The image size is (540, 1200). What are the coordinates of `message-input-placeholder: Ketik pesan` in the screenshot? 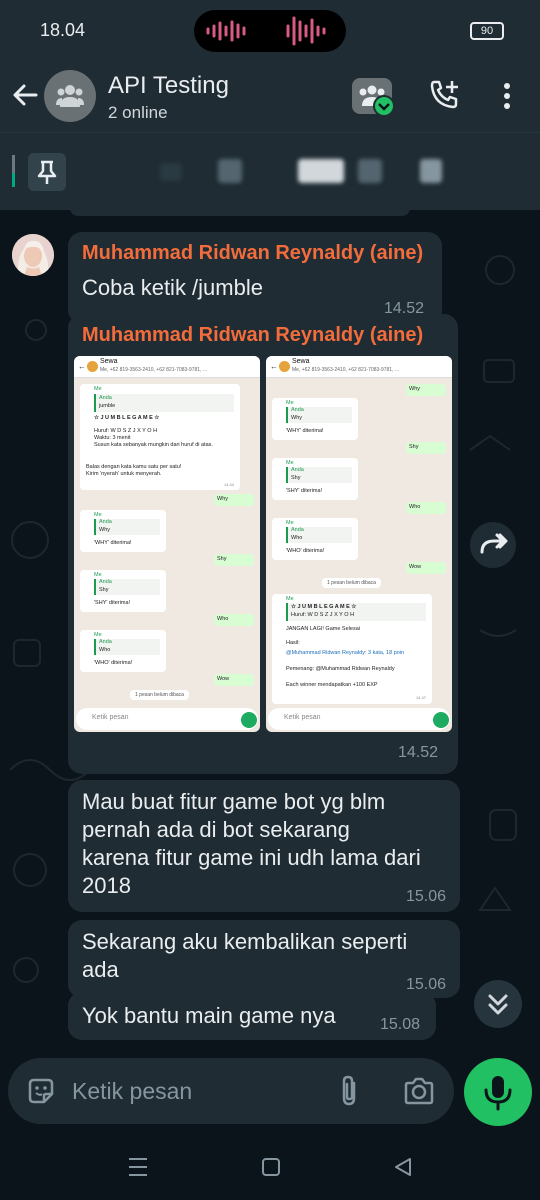 It's located at (132, 1091).